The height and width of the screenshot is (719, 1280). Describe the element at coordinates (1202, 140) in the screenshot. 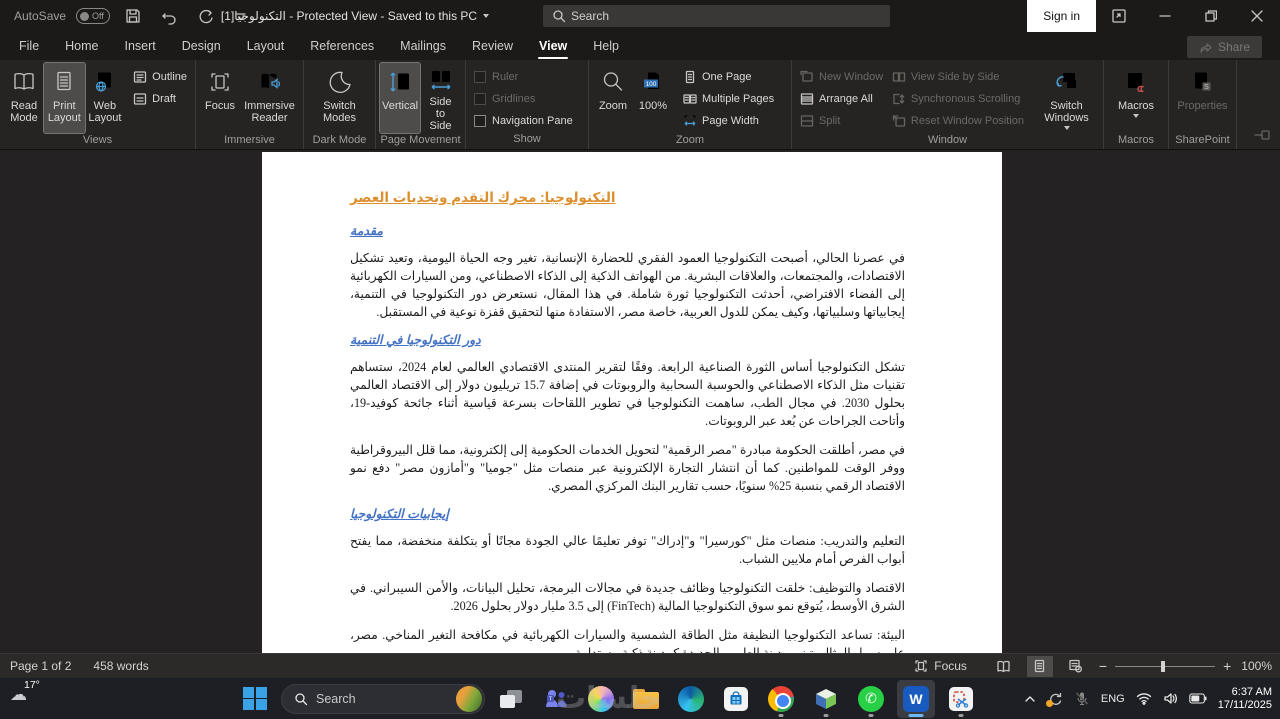

I see `group-label-sharepoint: SharePoint` at that location.